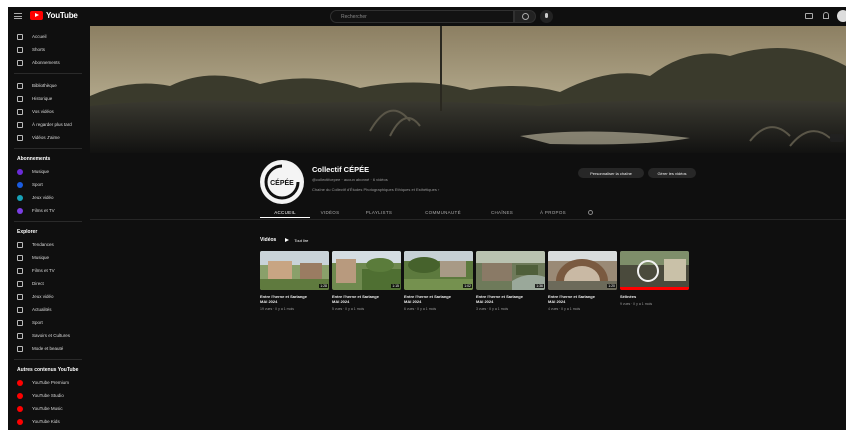  What do you see at coordinates (546, 16) in the screenshot?
I see `voice-search-button` at bounding box center [546, 16].